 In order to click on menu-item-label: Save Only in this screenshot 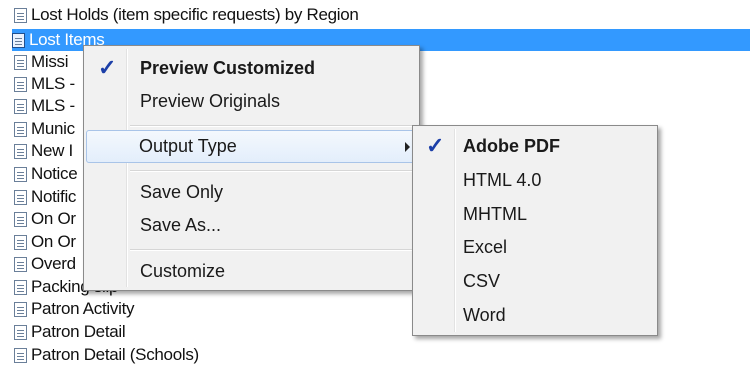, I will do `click(182, 191)`.